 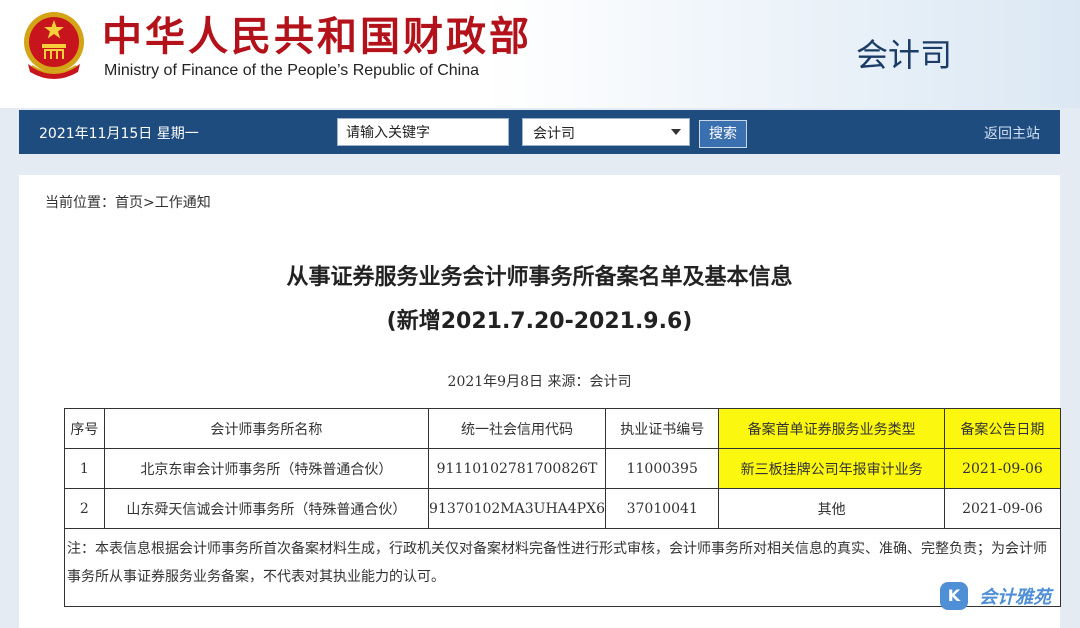 I want to click on cell-credit-code: 91370102MA3UHA4PX6, so click(x=517, y=508).